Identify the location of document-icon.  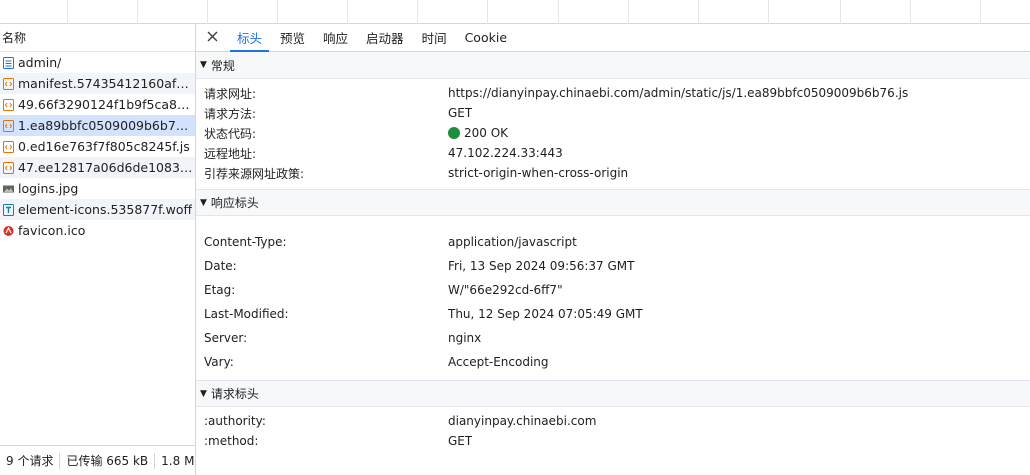
(8, 62).